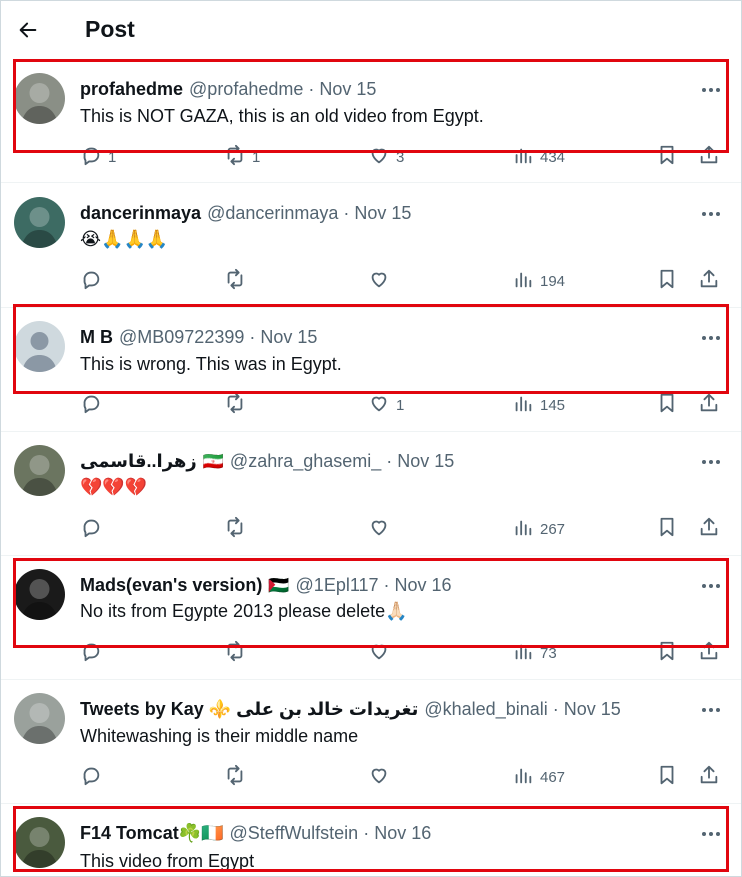 The image size is (742, 877). Describe the element at coordinates (171, 585) in the screenshot. I see `display-name: Mads(evan's version)` at that location.